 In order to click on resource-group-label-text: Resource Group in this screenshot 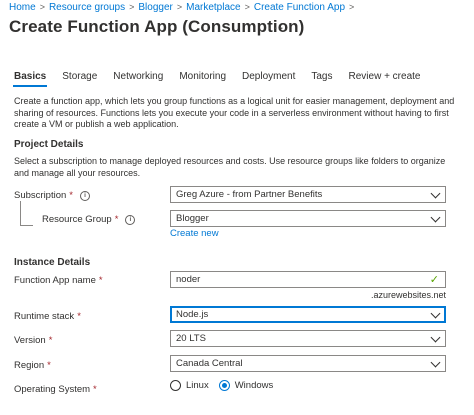, I will do `click(77, 219)`.